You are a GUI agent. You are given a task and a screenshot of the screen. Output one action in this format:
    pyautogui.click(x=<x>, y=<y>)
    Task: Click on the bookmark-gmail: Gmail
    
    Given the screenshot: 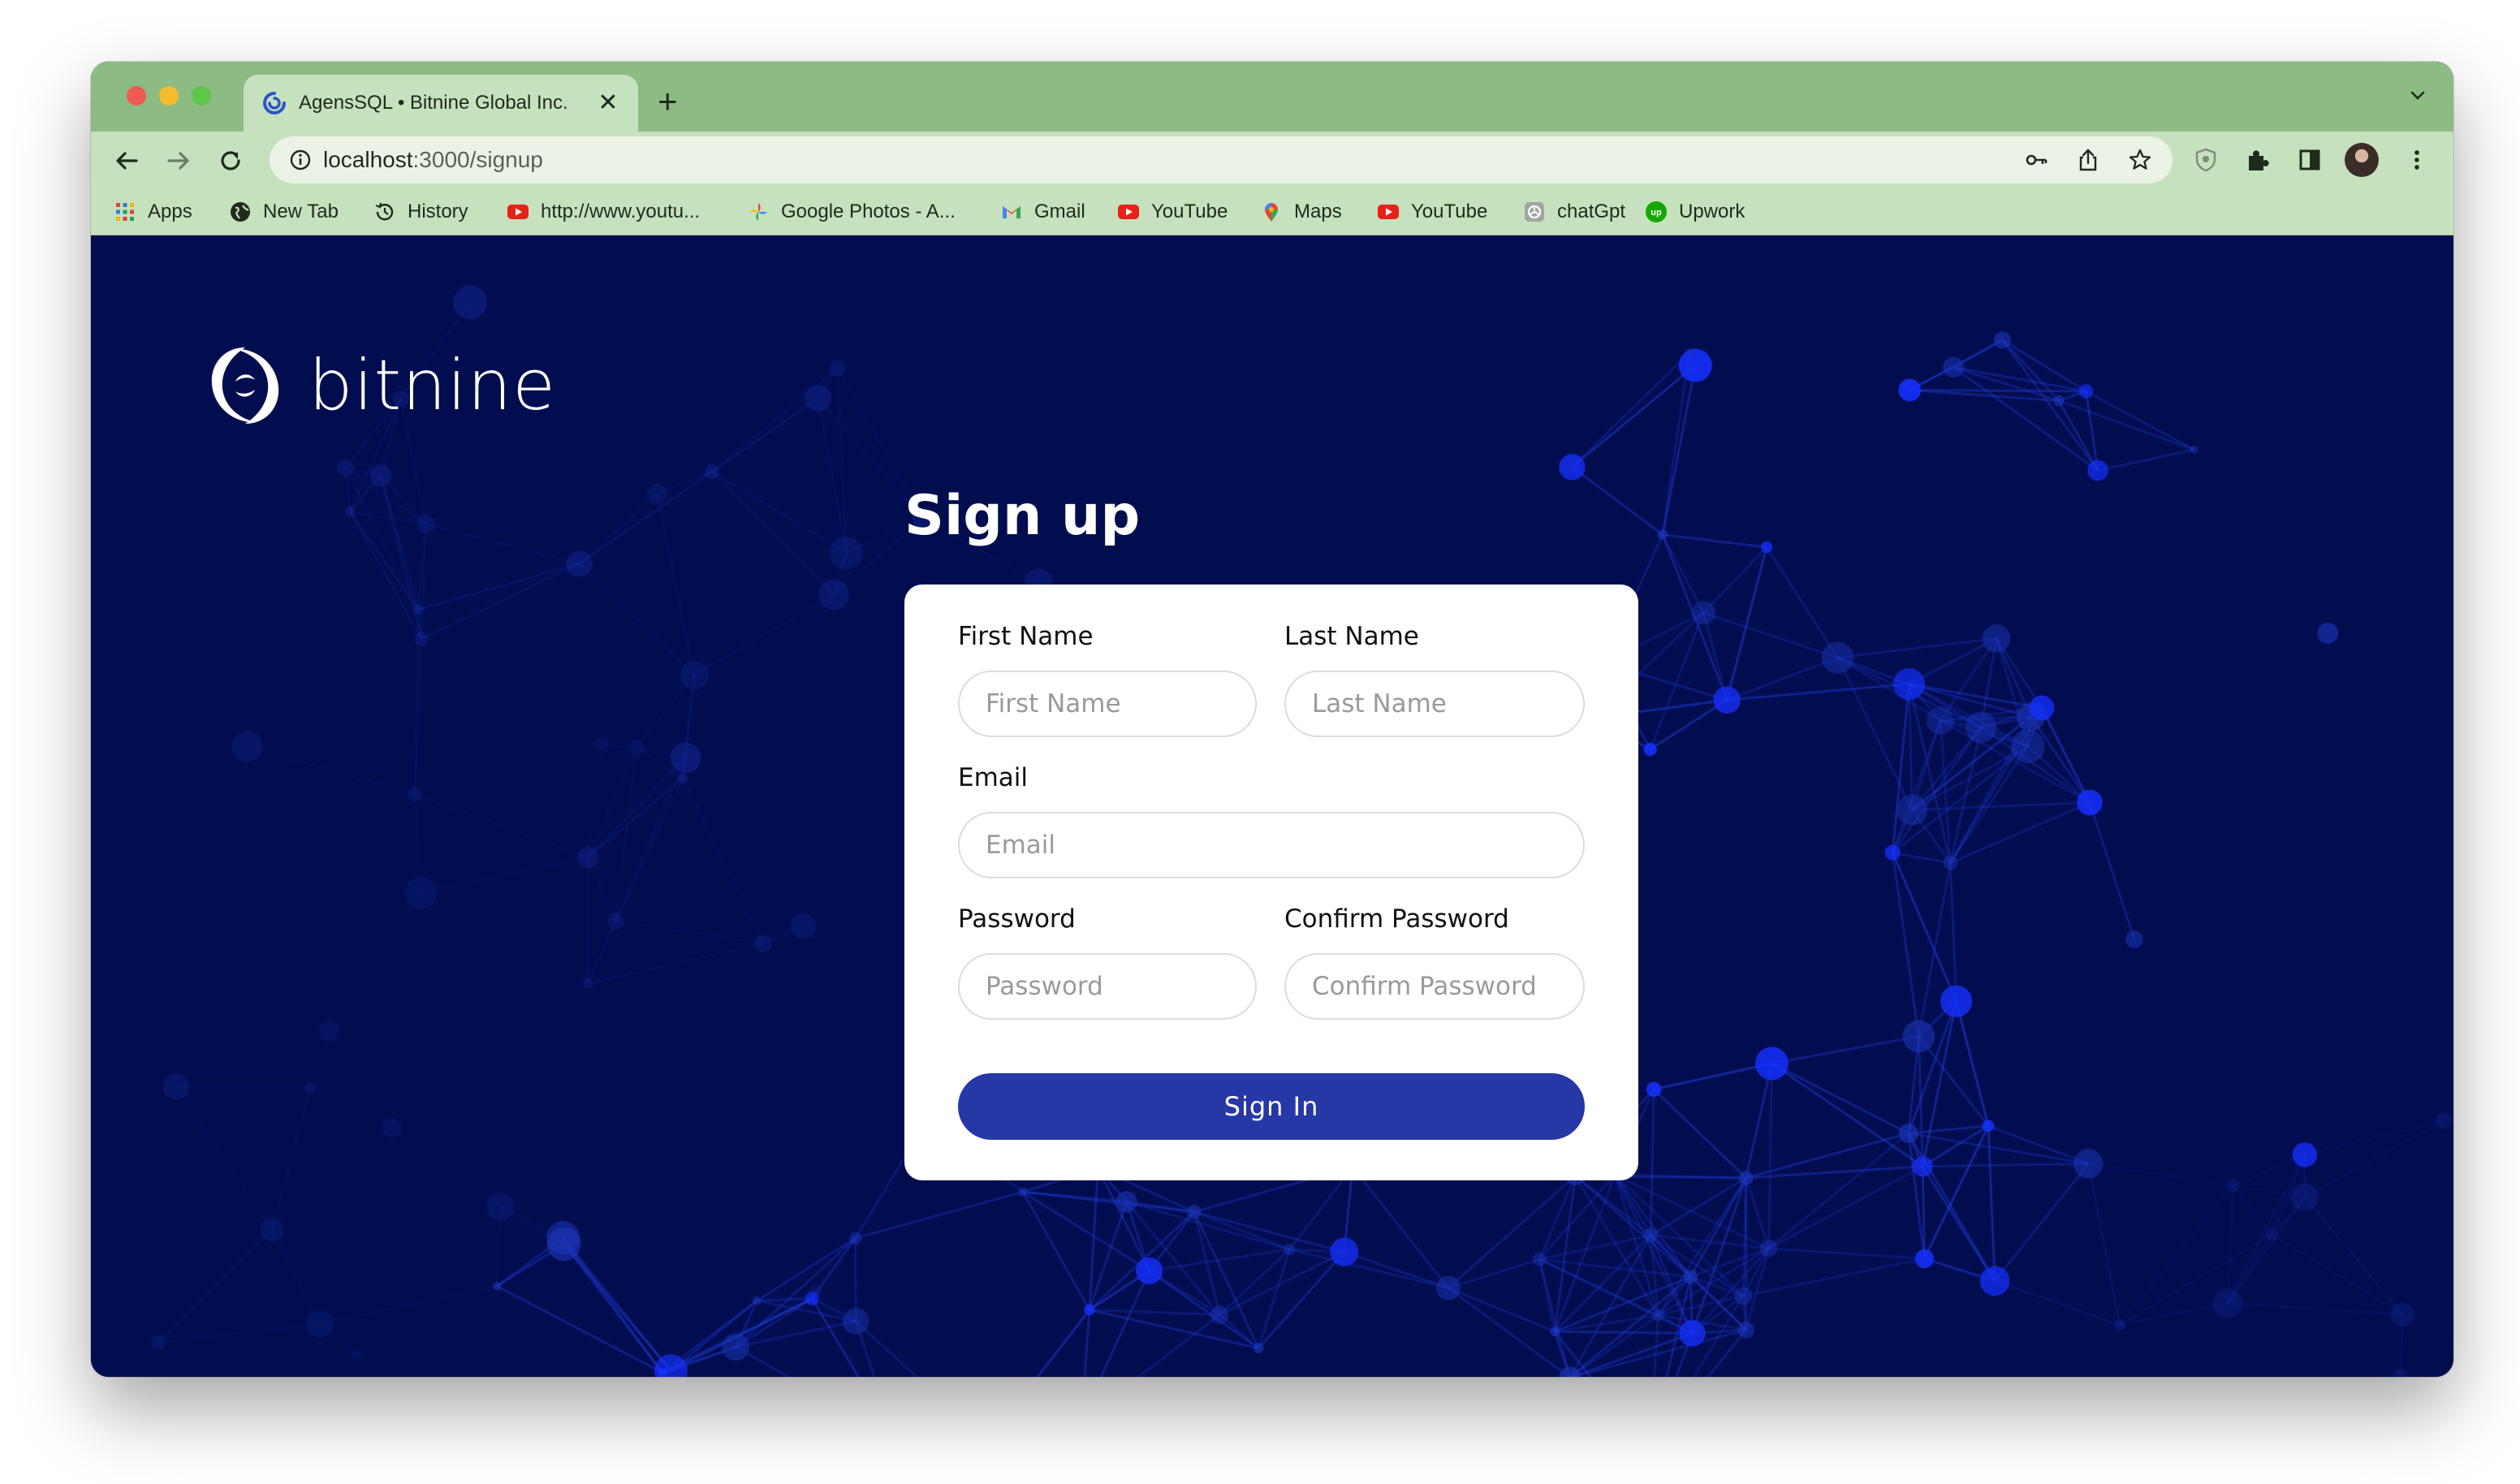 What is the action you would take?
    pyautogui.click(x=1042, y=212)
    